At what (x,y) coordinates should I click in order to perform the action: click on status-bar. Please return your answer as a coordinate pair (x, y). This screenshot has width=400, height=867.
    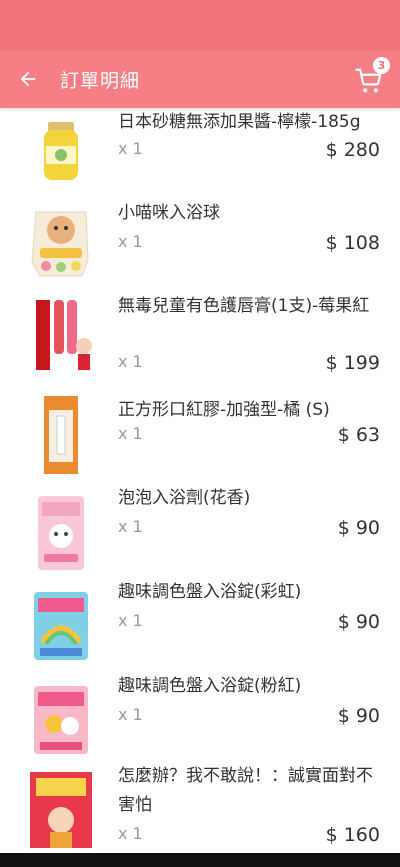
    Looking at the image, I should click on (200, 25).